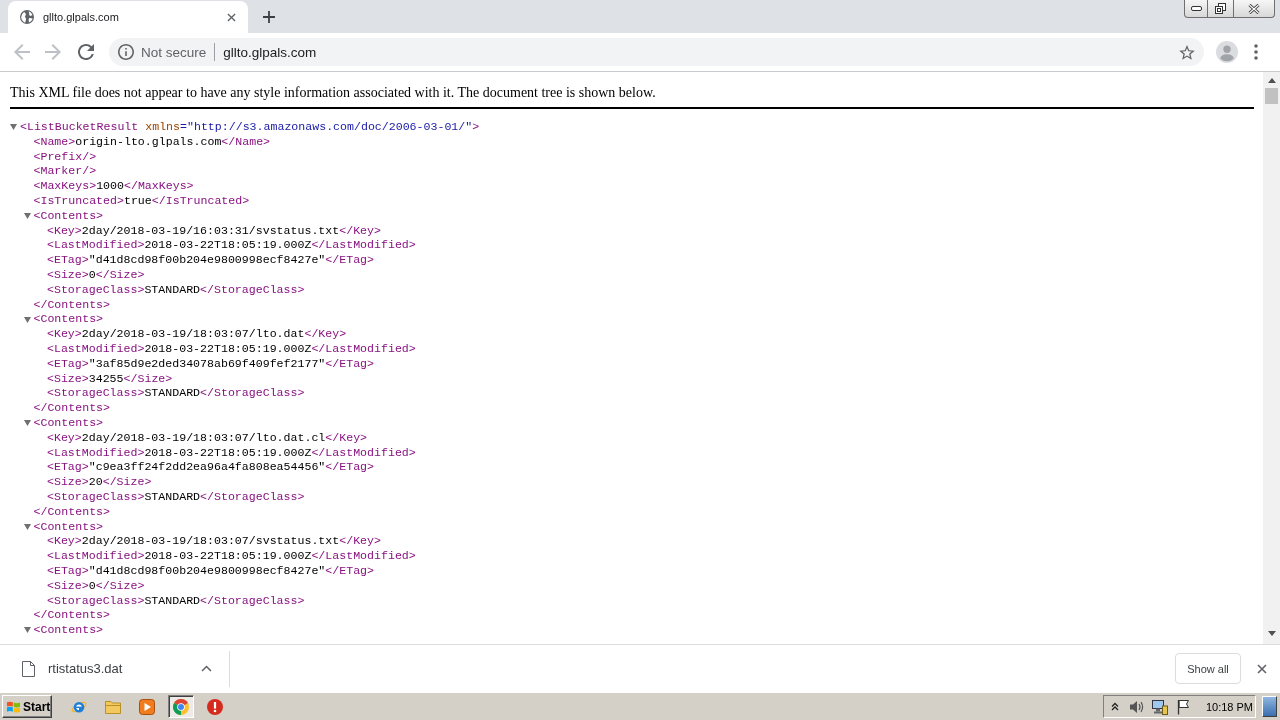  I want to click on xml-line: <Marker/>, so click(65, 172).